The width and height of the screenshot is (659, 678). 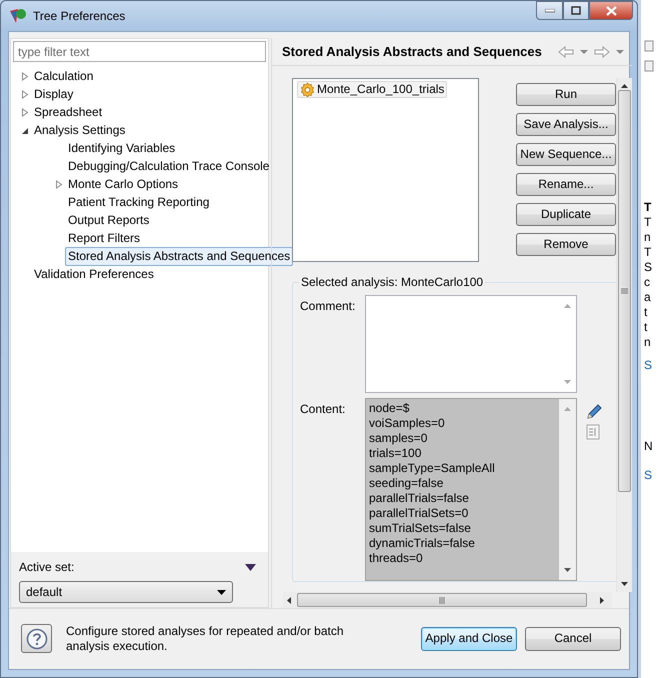 What do you see at coordinates (389, 408) in the screenshot?
I see `content-line: node=$` at bounding box center [389, 408].